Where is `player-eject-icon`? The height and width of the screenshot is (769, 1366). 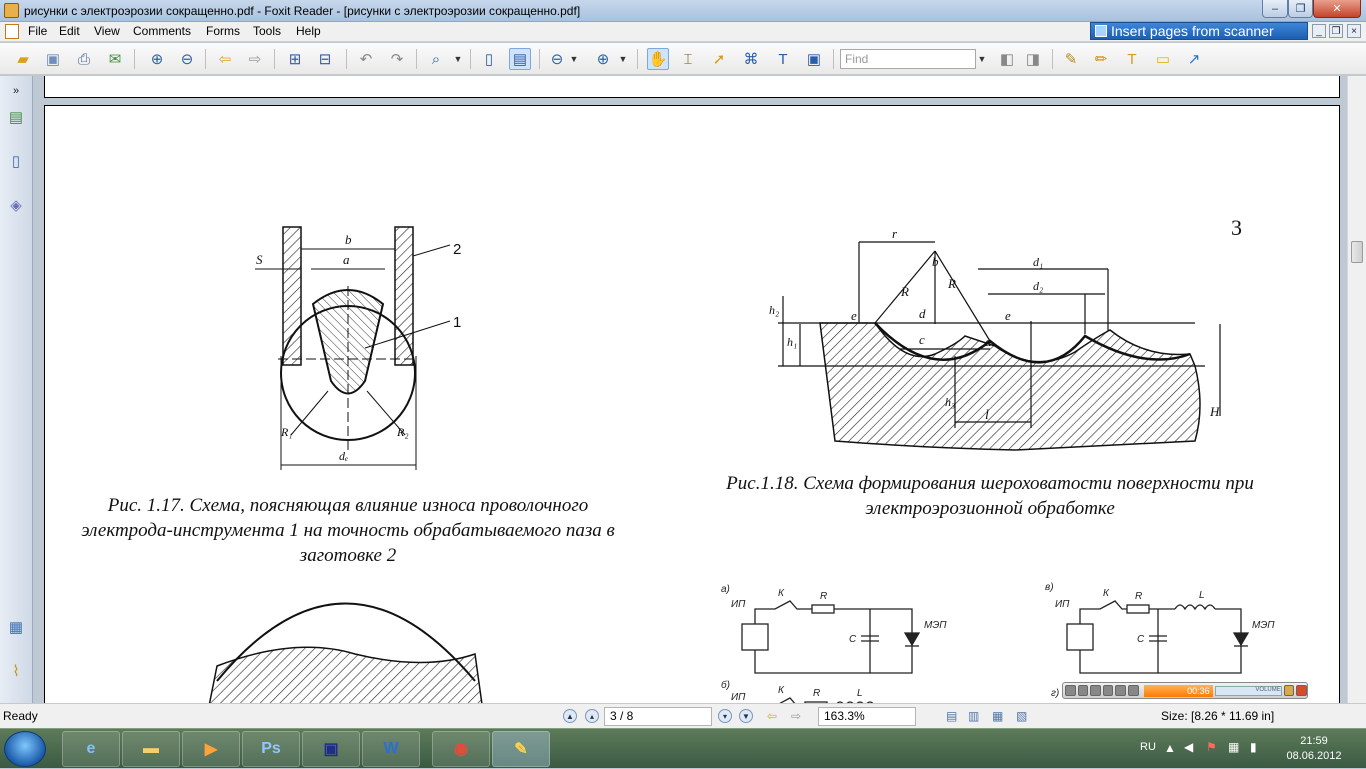 player-eject-icon is located at coordinates (1133, 690).